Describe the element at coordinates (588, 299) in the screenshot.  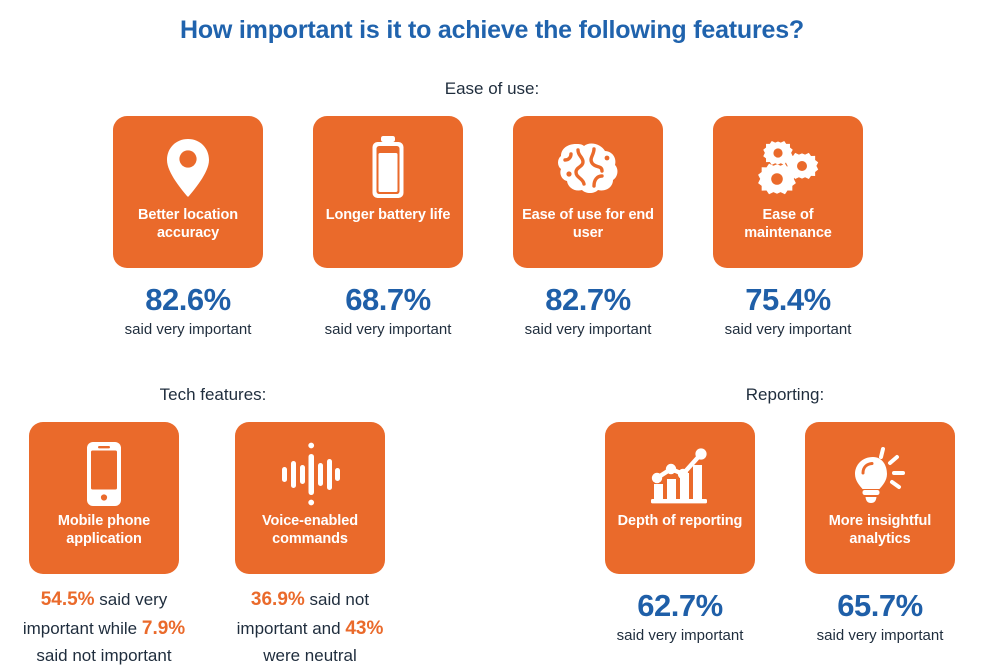
I see `percent-value: 82.7%` at that location.